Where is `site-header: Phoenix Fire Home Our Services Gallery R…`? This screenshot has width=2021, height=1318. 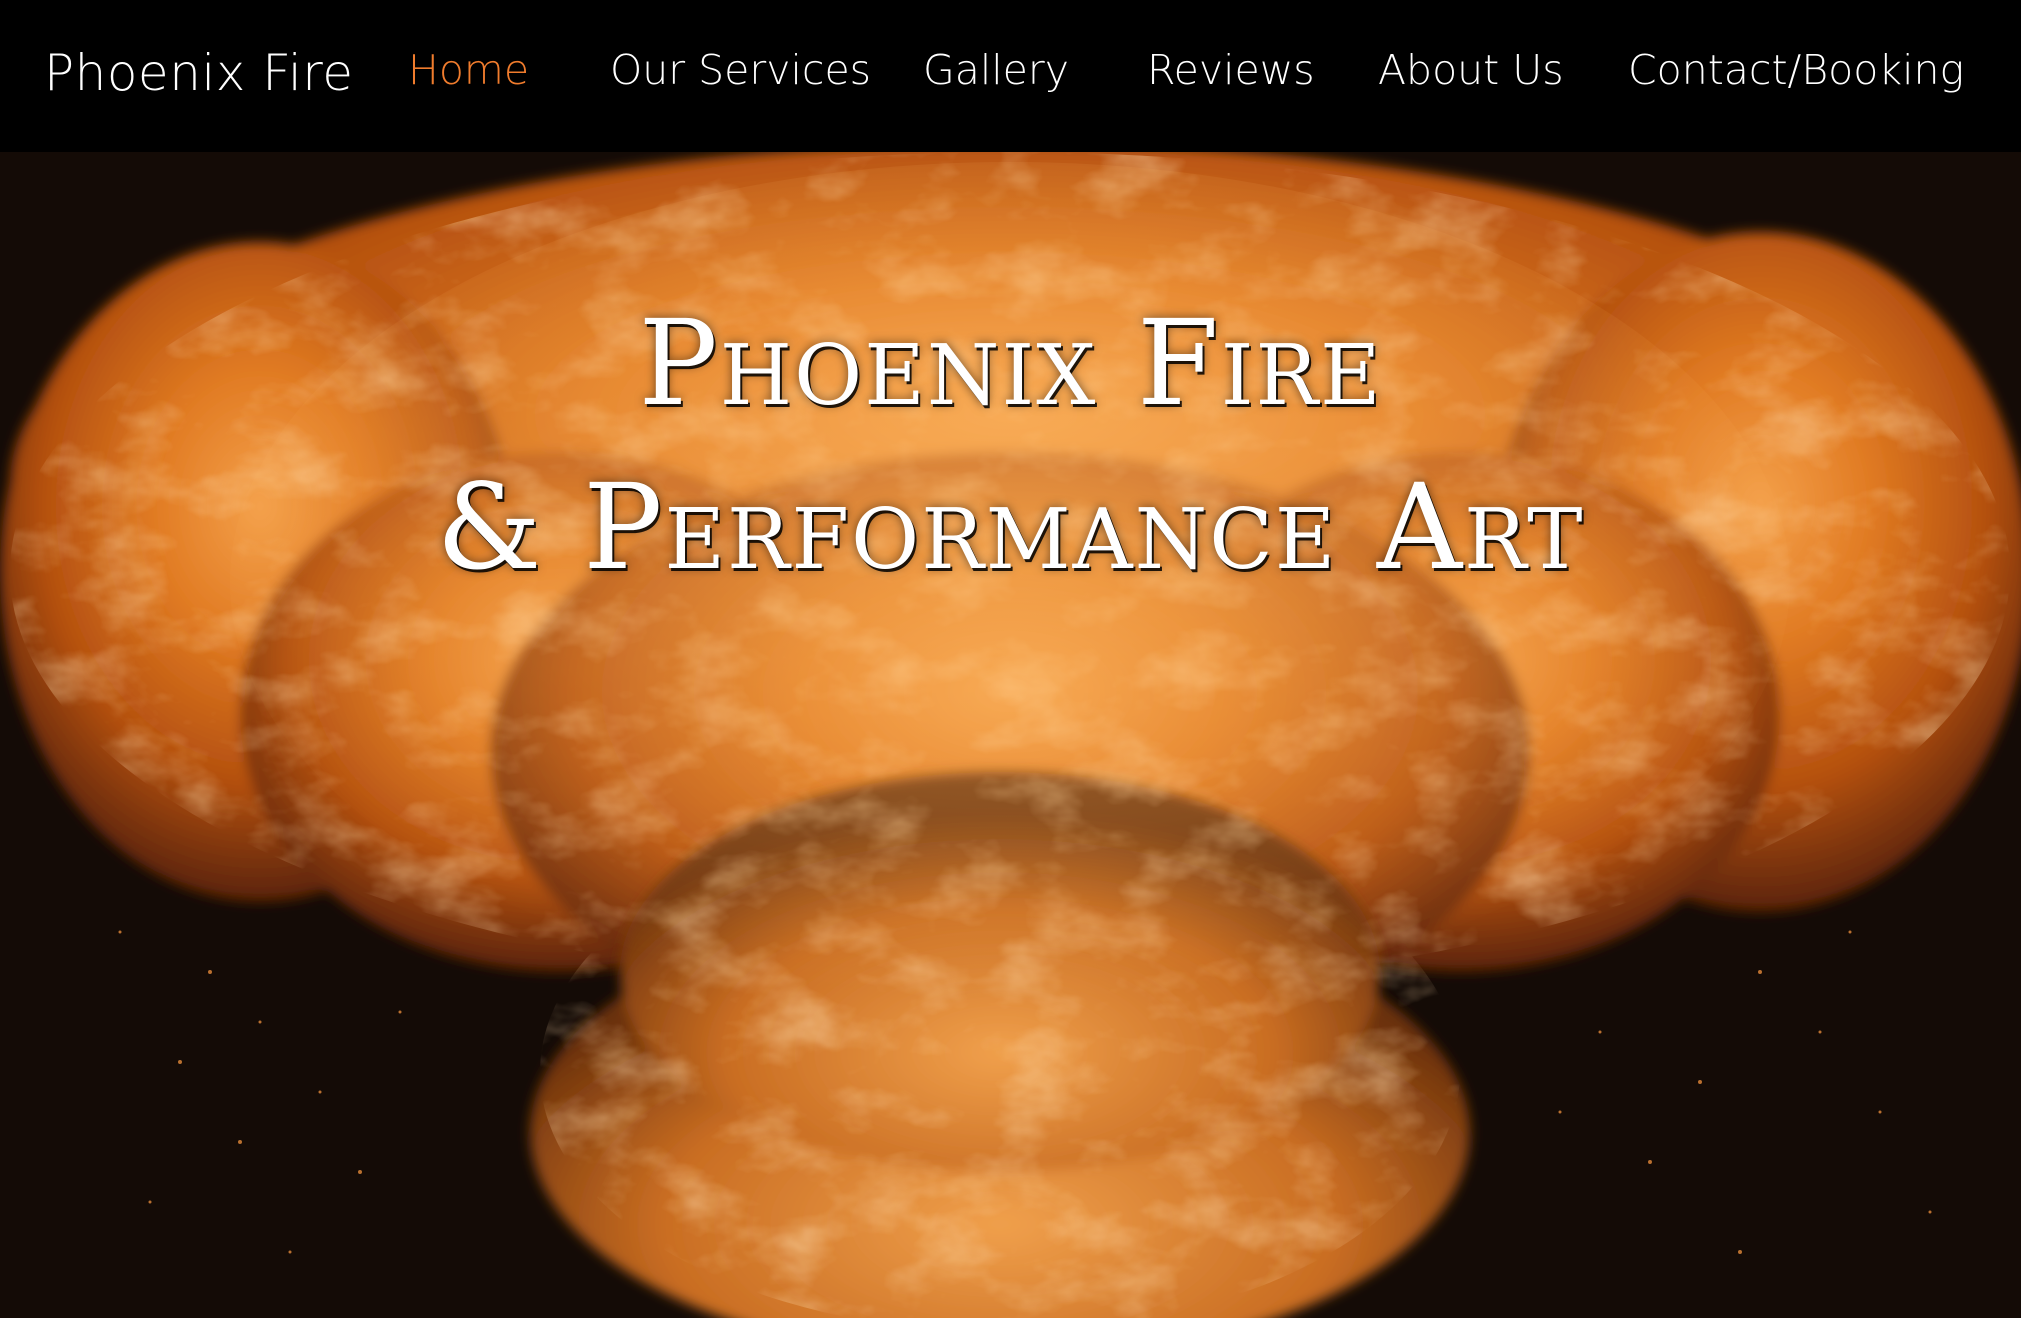 site-header: Phoenix Fire Home Our Services Gallery R… is located at coordinates (1010, 76).